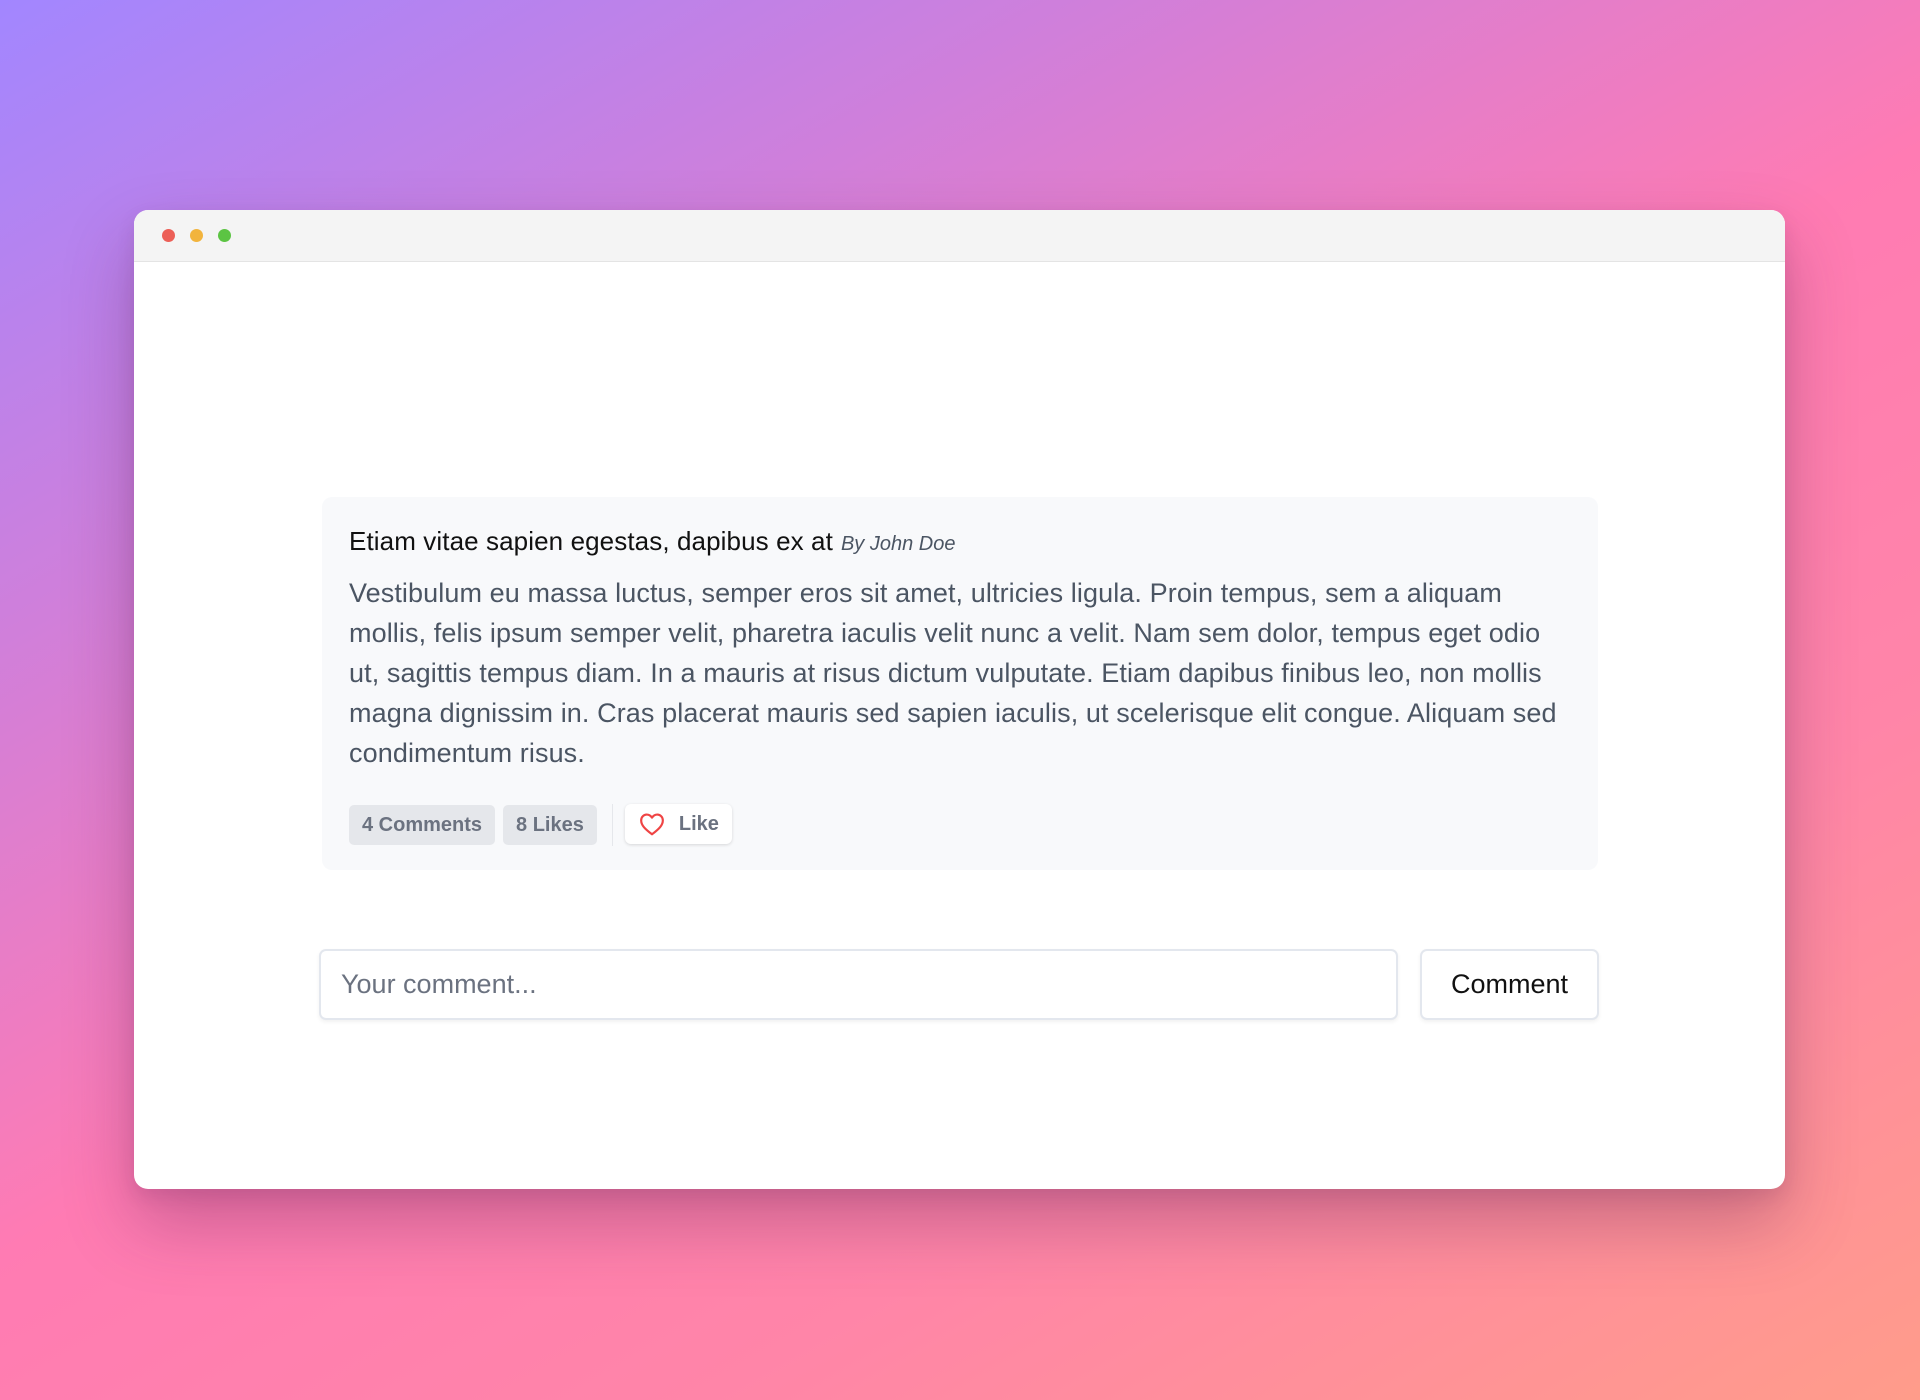 Image resolution: width=1920 pixels, height=1400 pixels. I want to click on maximize-window-button, so click(224, 235).